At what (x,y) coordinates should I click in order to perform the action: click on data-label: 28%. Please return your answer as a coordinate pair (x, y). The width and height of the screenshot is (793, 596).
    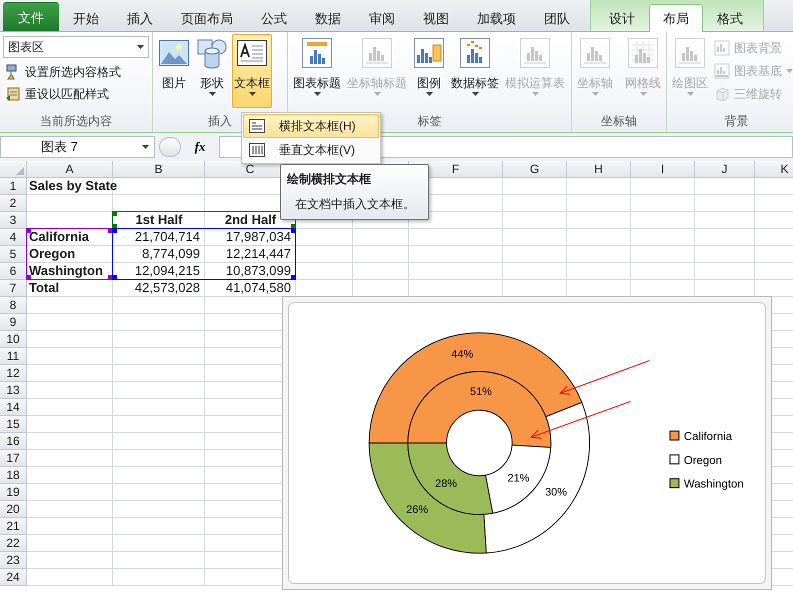
    Looking at the image, I should click on (446, 484).